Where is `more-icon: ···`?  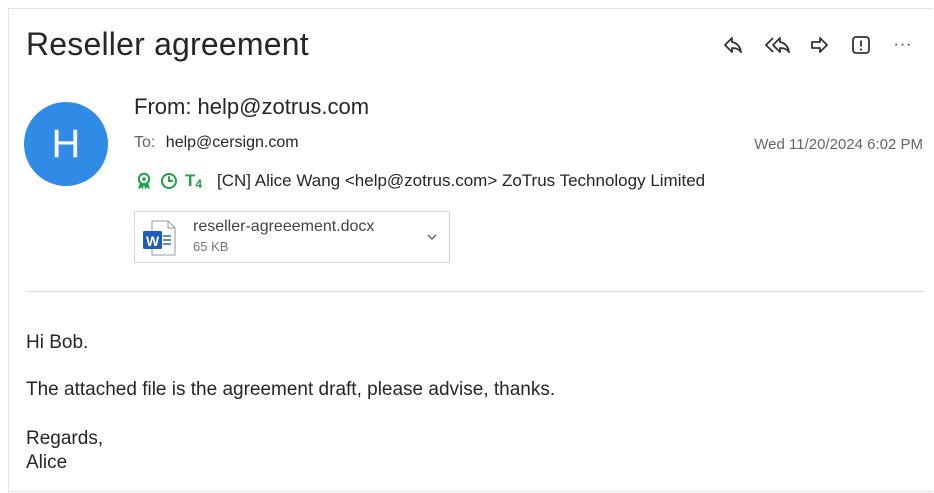
more-icon: ··· is located at coordinates (903, 44).